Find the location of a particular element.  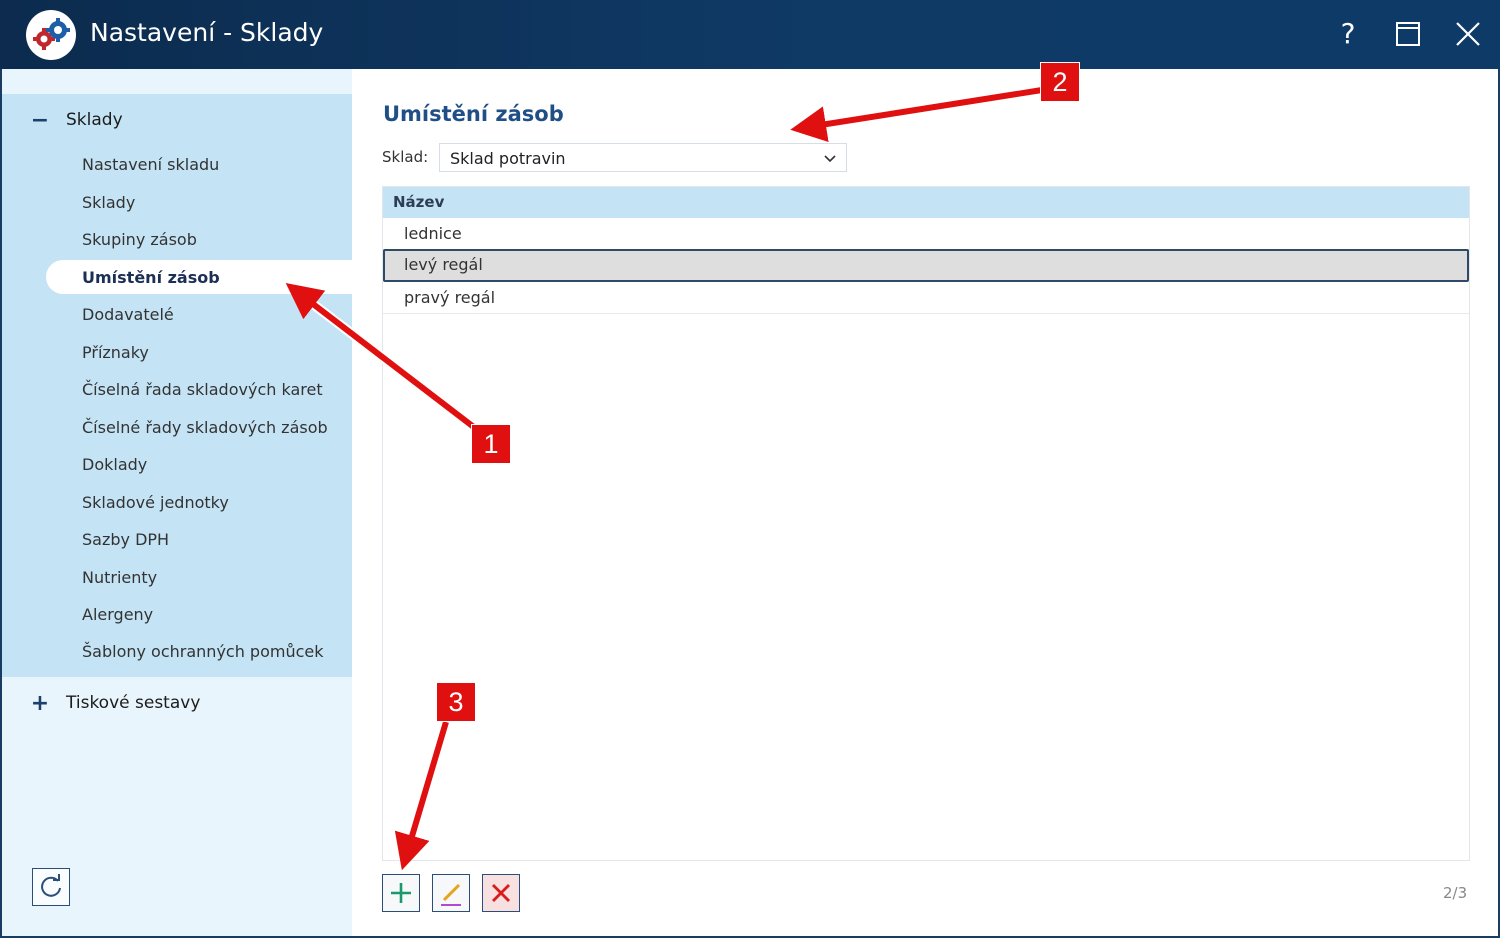

sidebar-item-sablony-pomucek: Šablony ochranných pomůcek is located at coordinates (199, 651).